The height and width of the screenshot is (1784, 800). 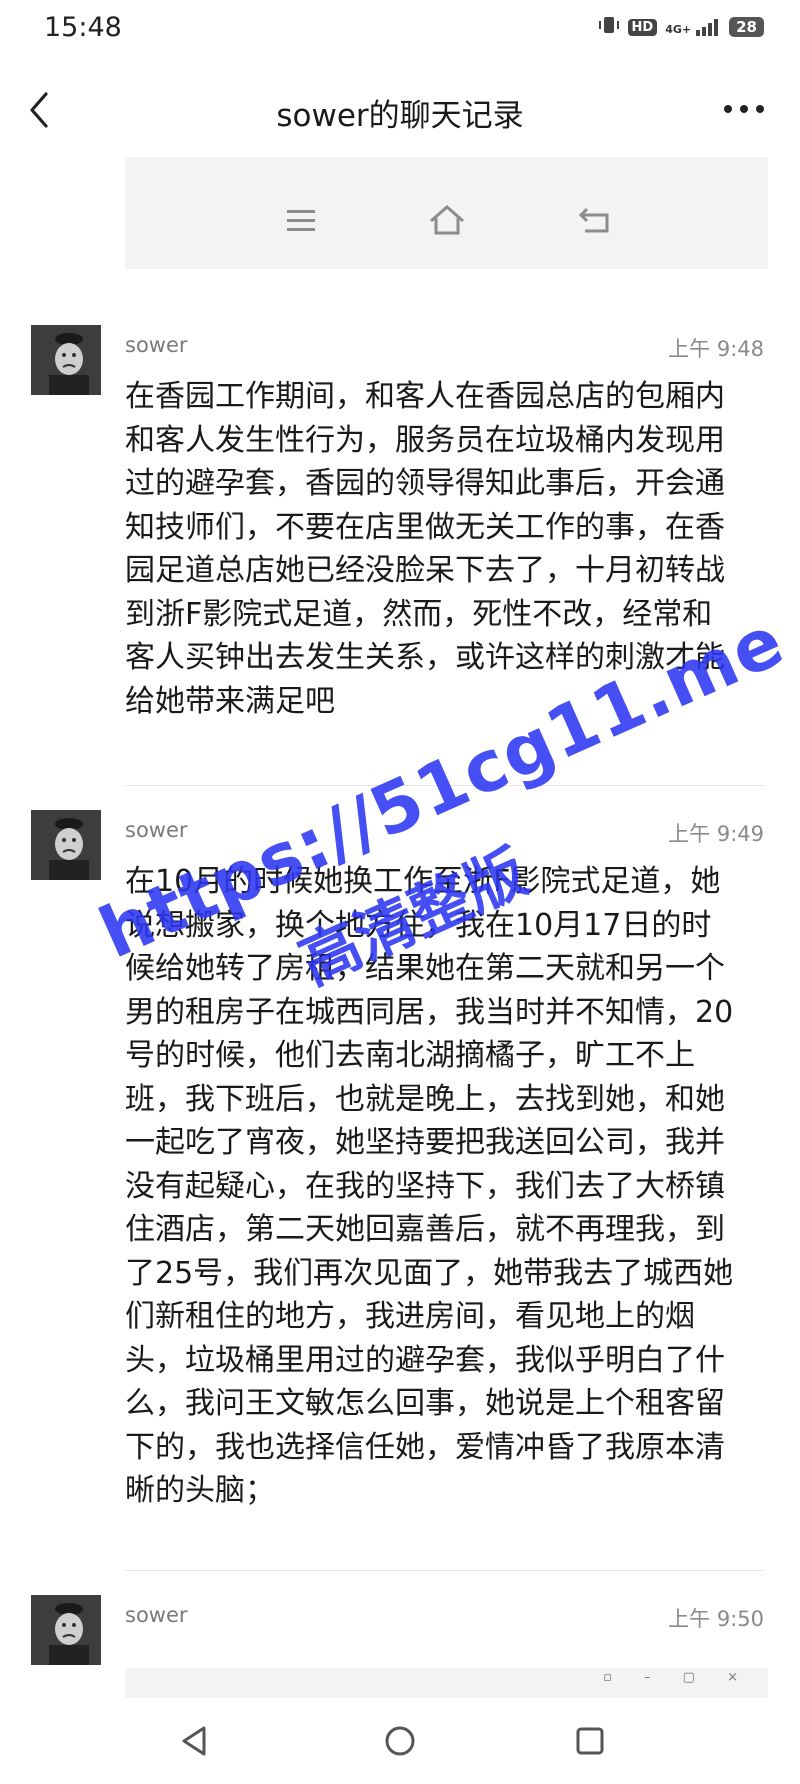 I want to click on signal-icon: 4G+, so click(x=693, y=27).